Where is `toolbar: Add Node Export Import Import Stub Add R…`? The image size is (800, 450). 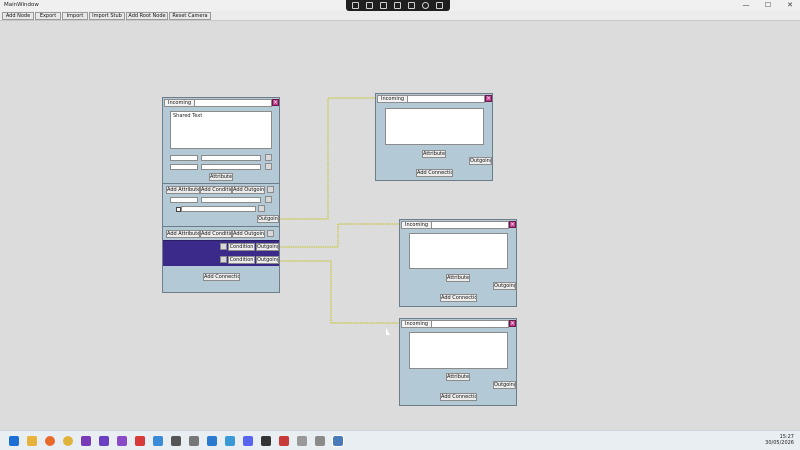
toolbar: Add Node Export Import Import Stub Add R… is located at coordinates (400, 16).